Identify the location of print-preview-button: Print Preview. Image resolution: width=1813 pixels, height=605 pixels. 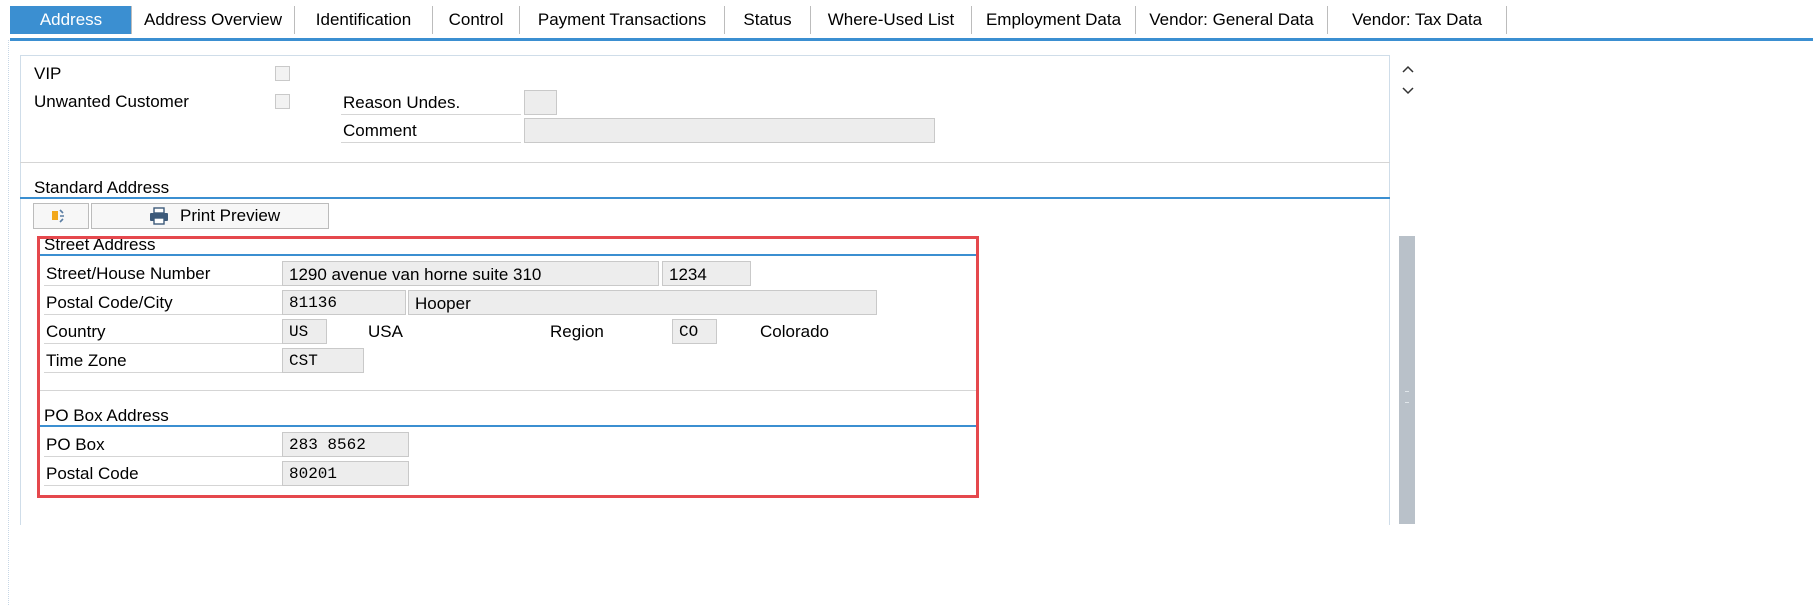
(210, 216).